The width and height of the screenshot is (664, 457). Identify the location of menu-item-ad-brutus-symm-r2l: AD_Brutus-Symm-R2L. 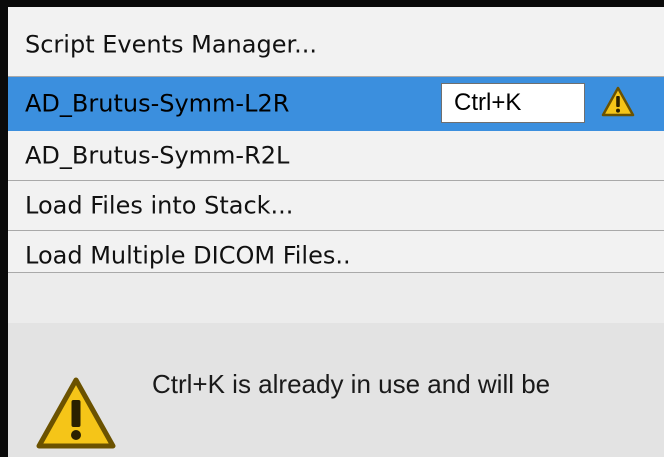
(336, 156).